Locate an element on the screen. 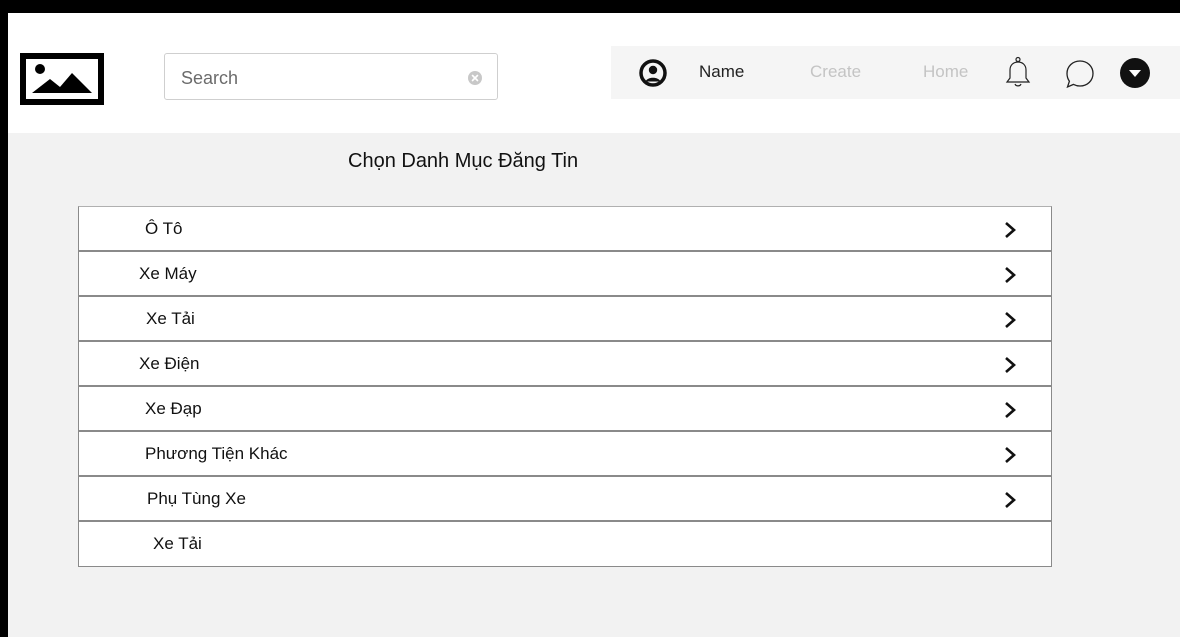 This screenshot has width=1180, height=637. nav-name-link: Name is located at coordinates (721, 72).